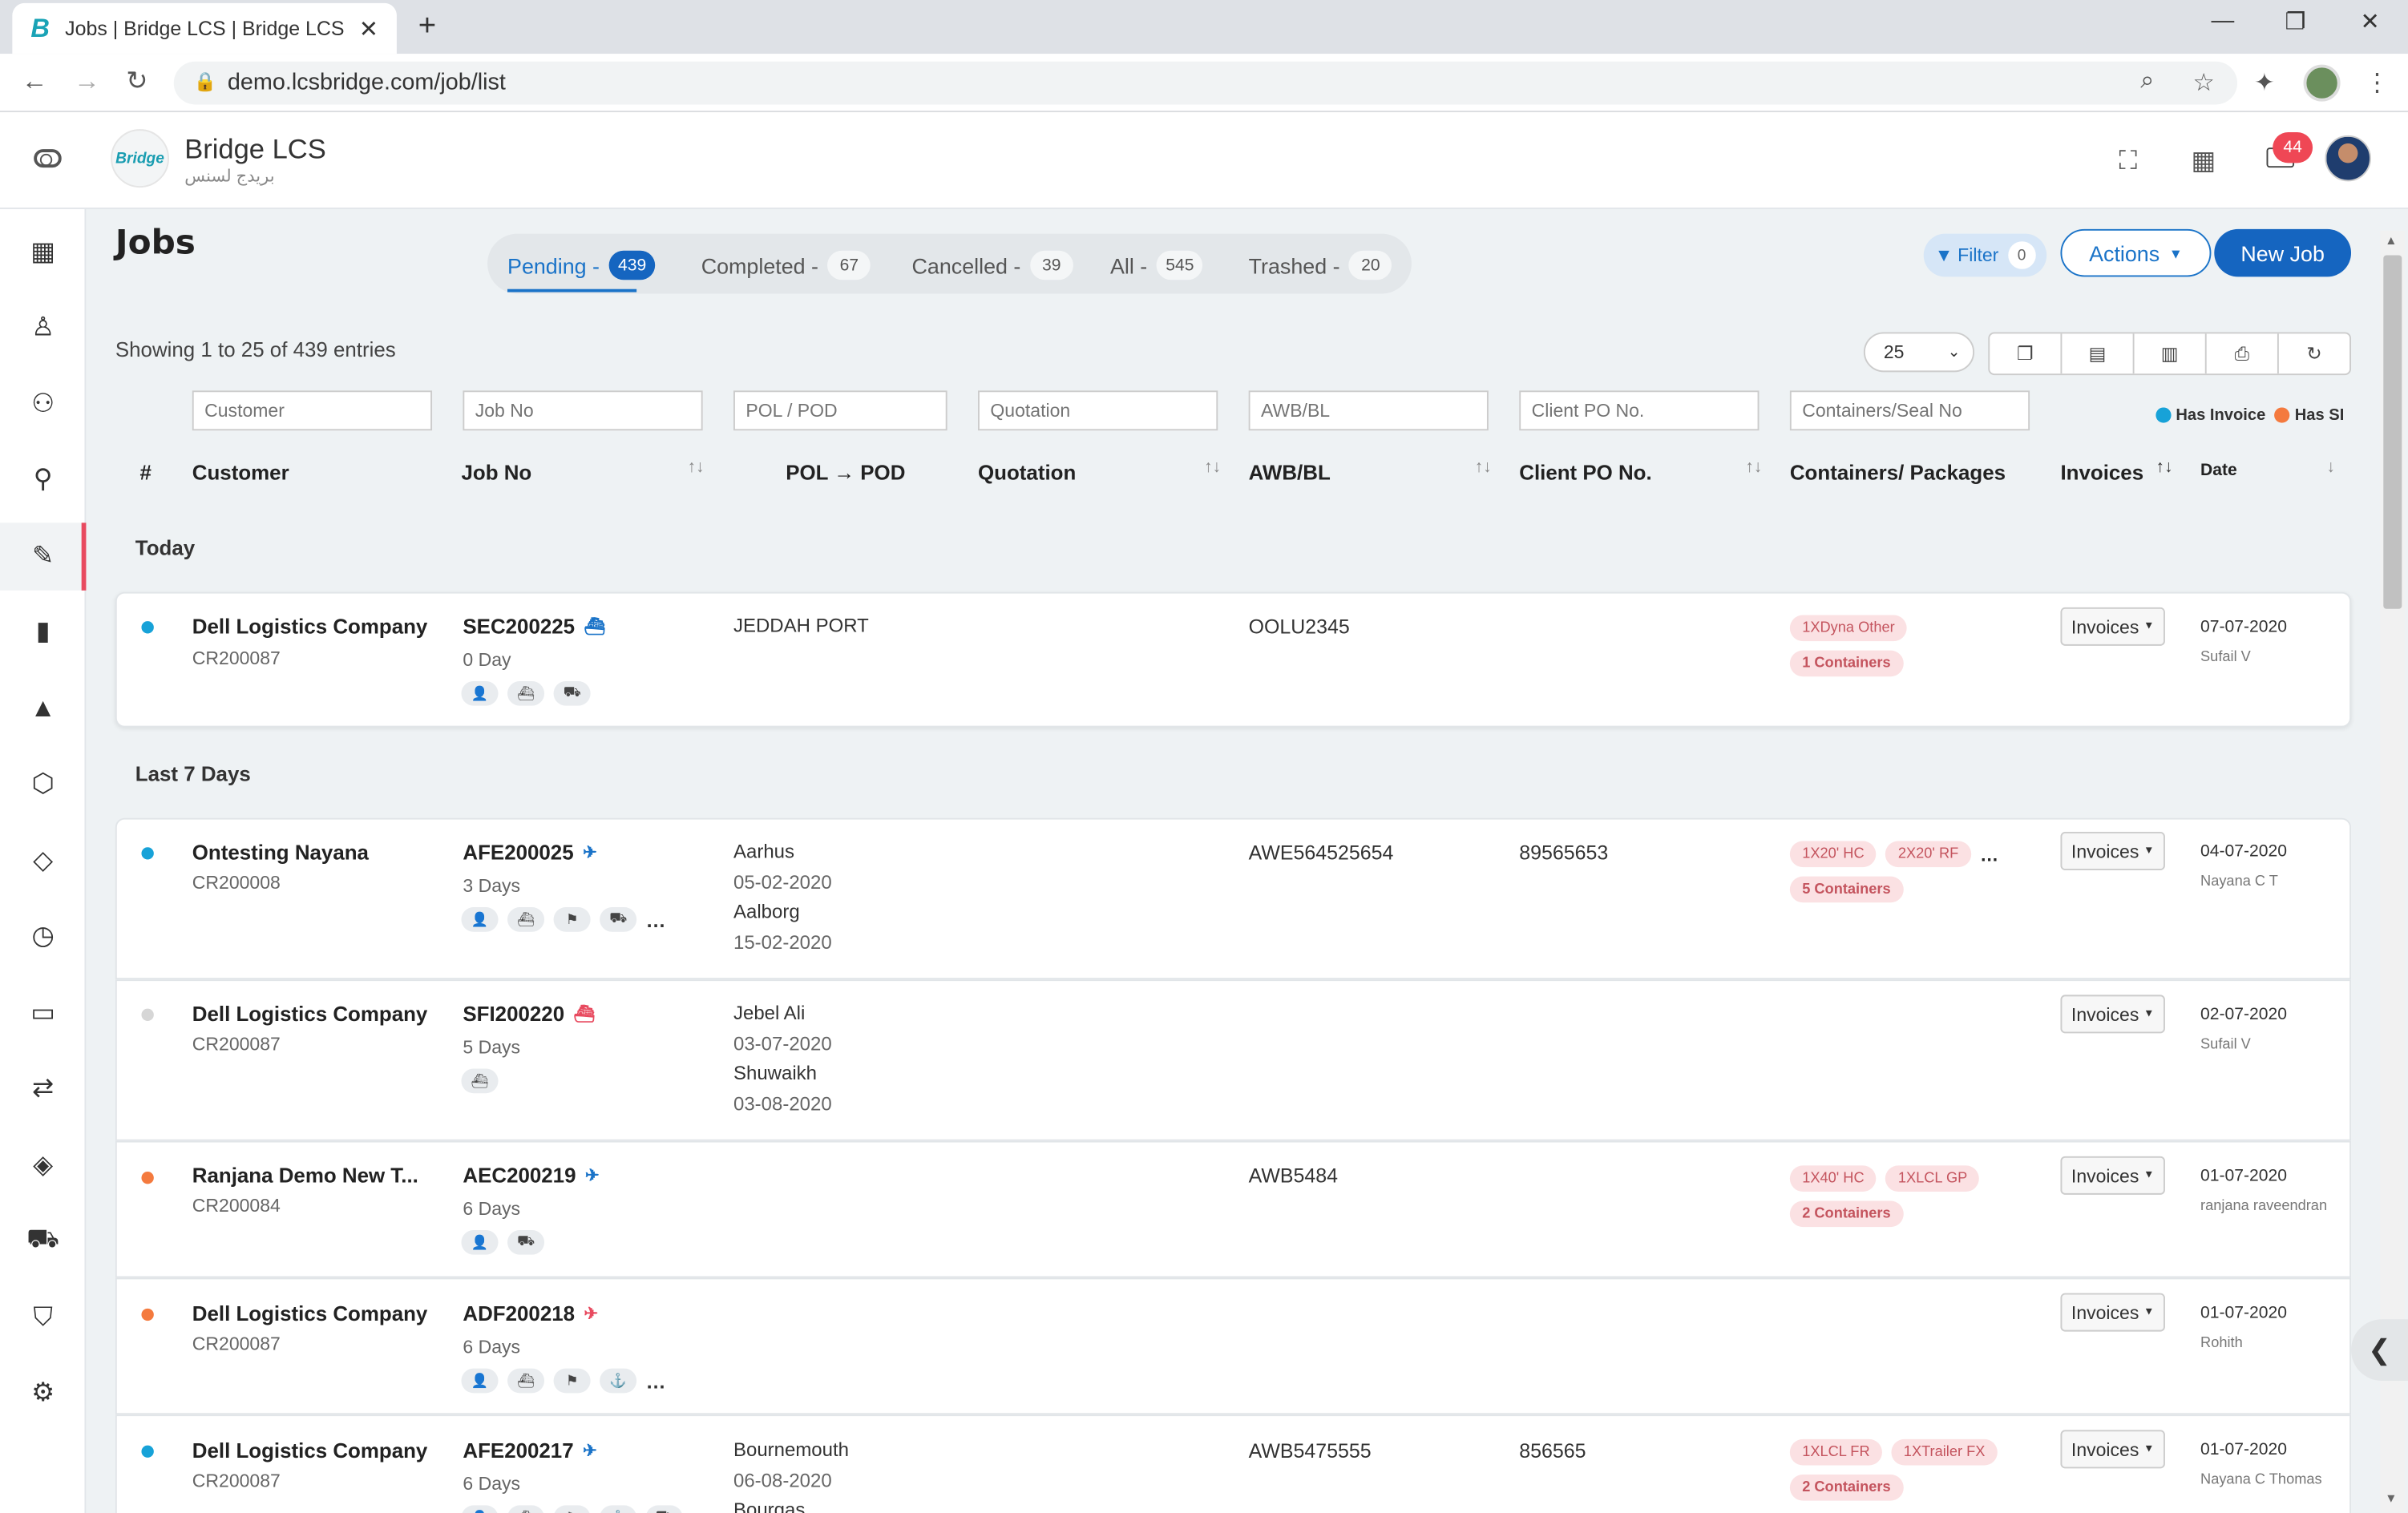  Describe the element at coordinates (1368, 410) in the screenshot. I see `awb-filter-input` at that location.